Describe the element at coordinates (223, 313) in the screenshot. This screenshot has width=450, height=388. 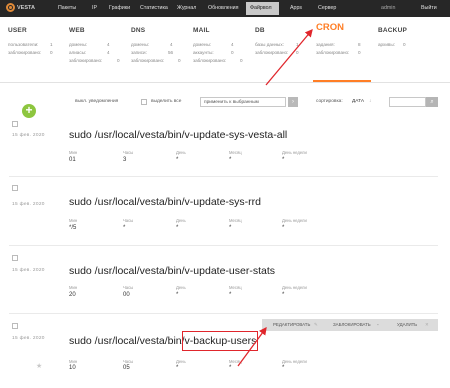
I see `row-separator` at that location.